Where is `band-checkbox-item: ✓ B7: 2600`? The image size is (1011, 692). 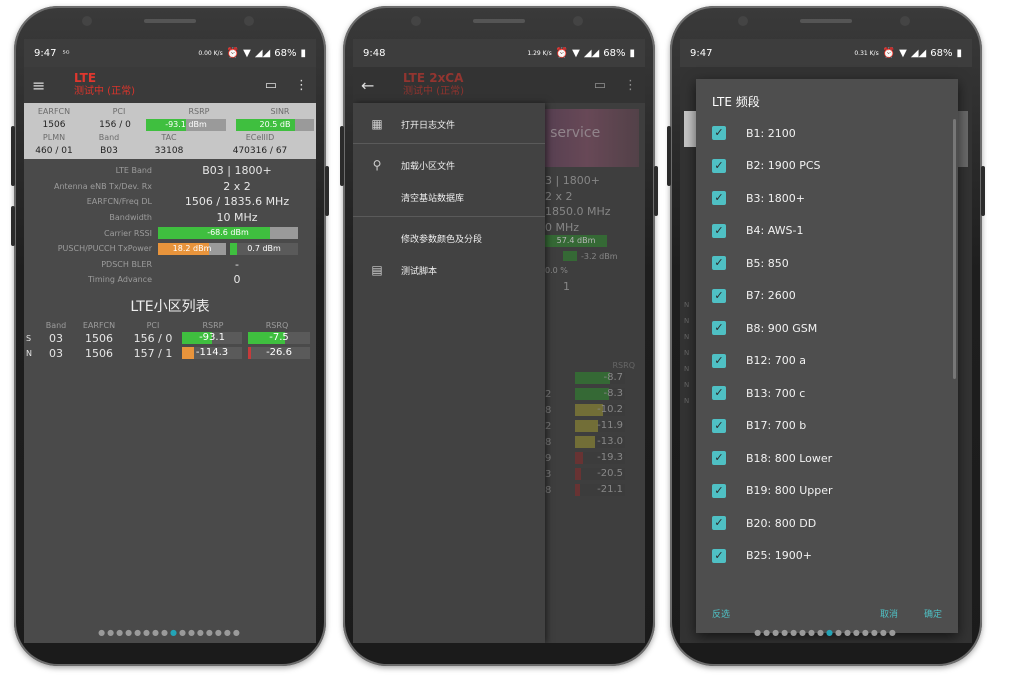 band-checkbox-item: ✓ B7: 2600 is located at coordinates (827, 296).